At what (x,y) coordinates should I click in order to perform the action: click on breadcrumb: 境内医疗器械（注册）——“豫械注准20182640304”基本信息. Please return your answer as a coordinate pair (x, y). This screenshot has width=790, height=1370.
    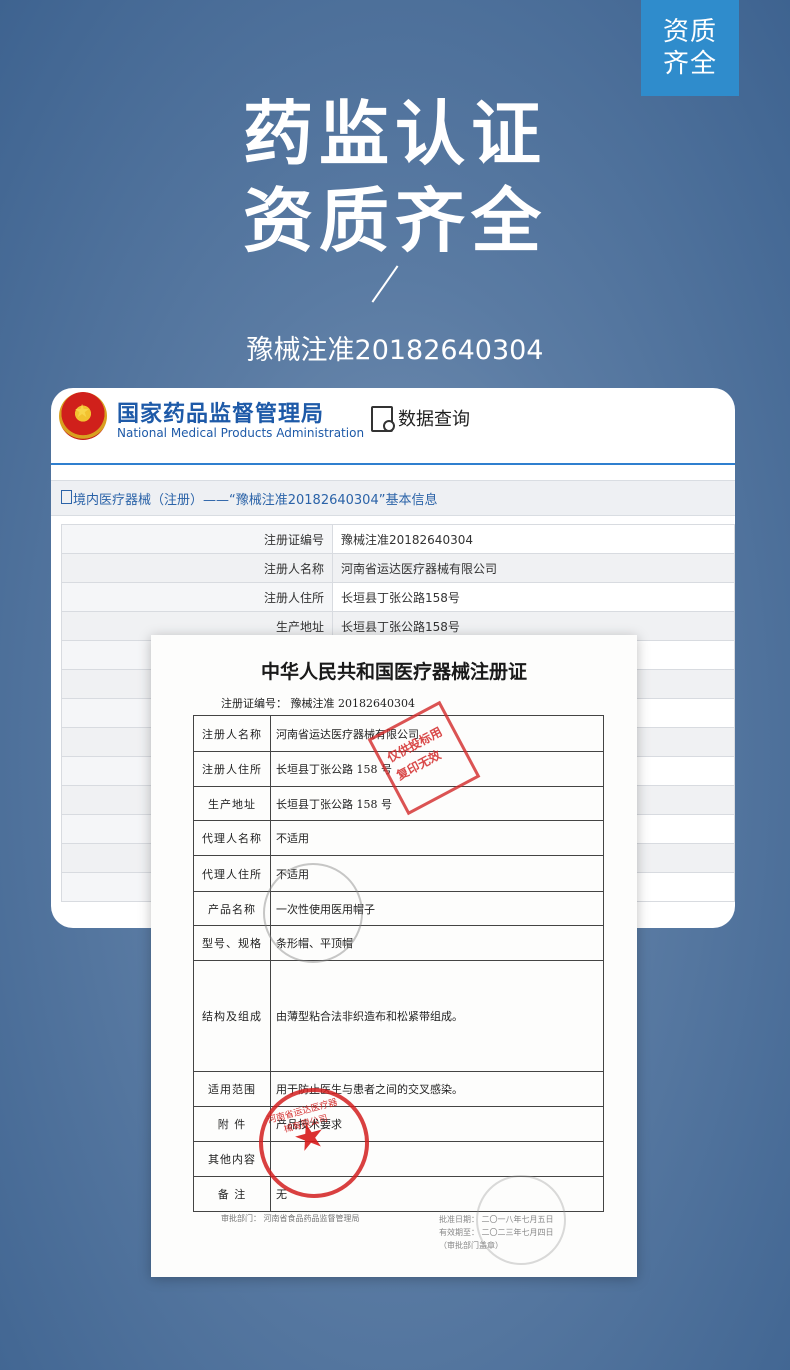
    Looking at the image, I should click on (393, 498).